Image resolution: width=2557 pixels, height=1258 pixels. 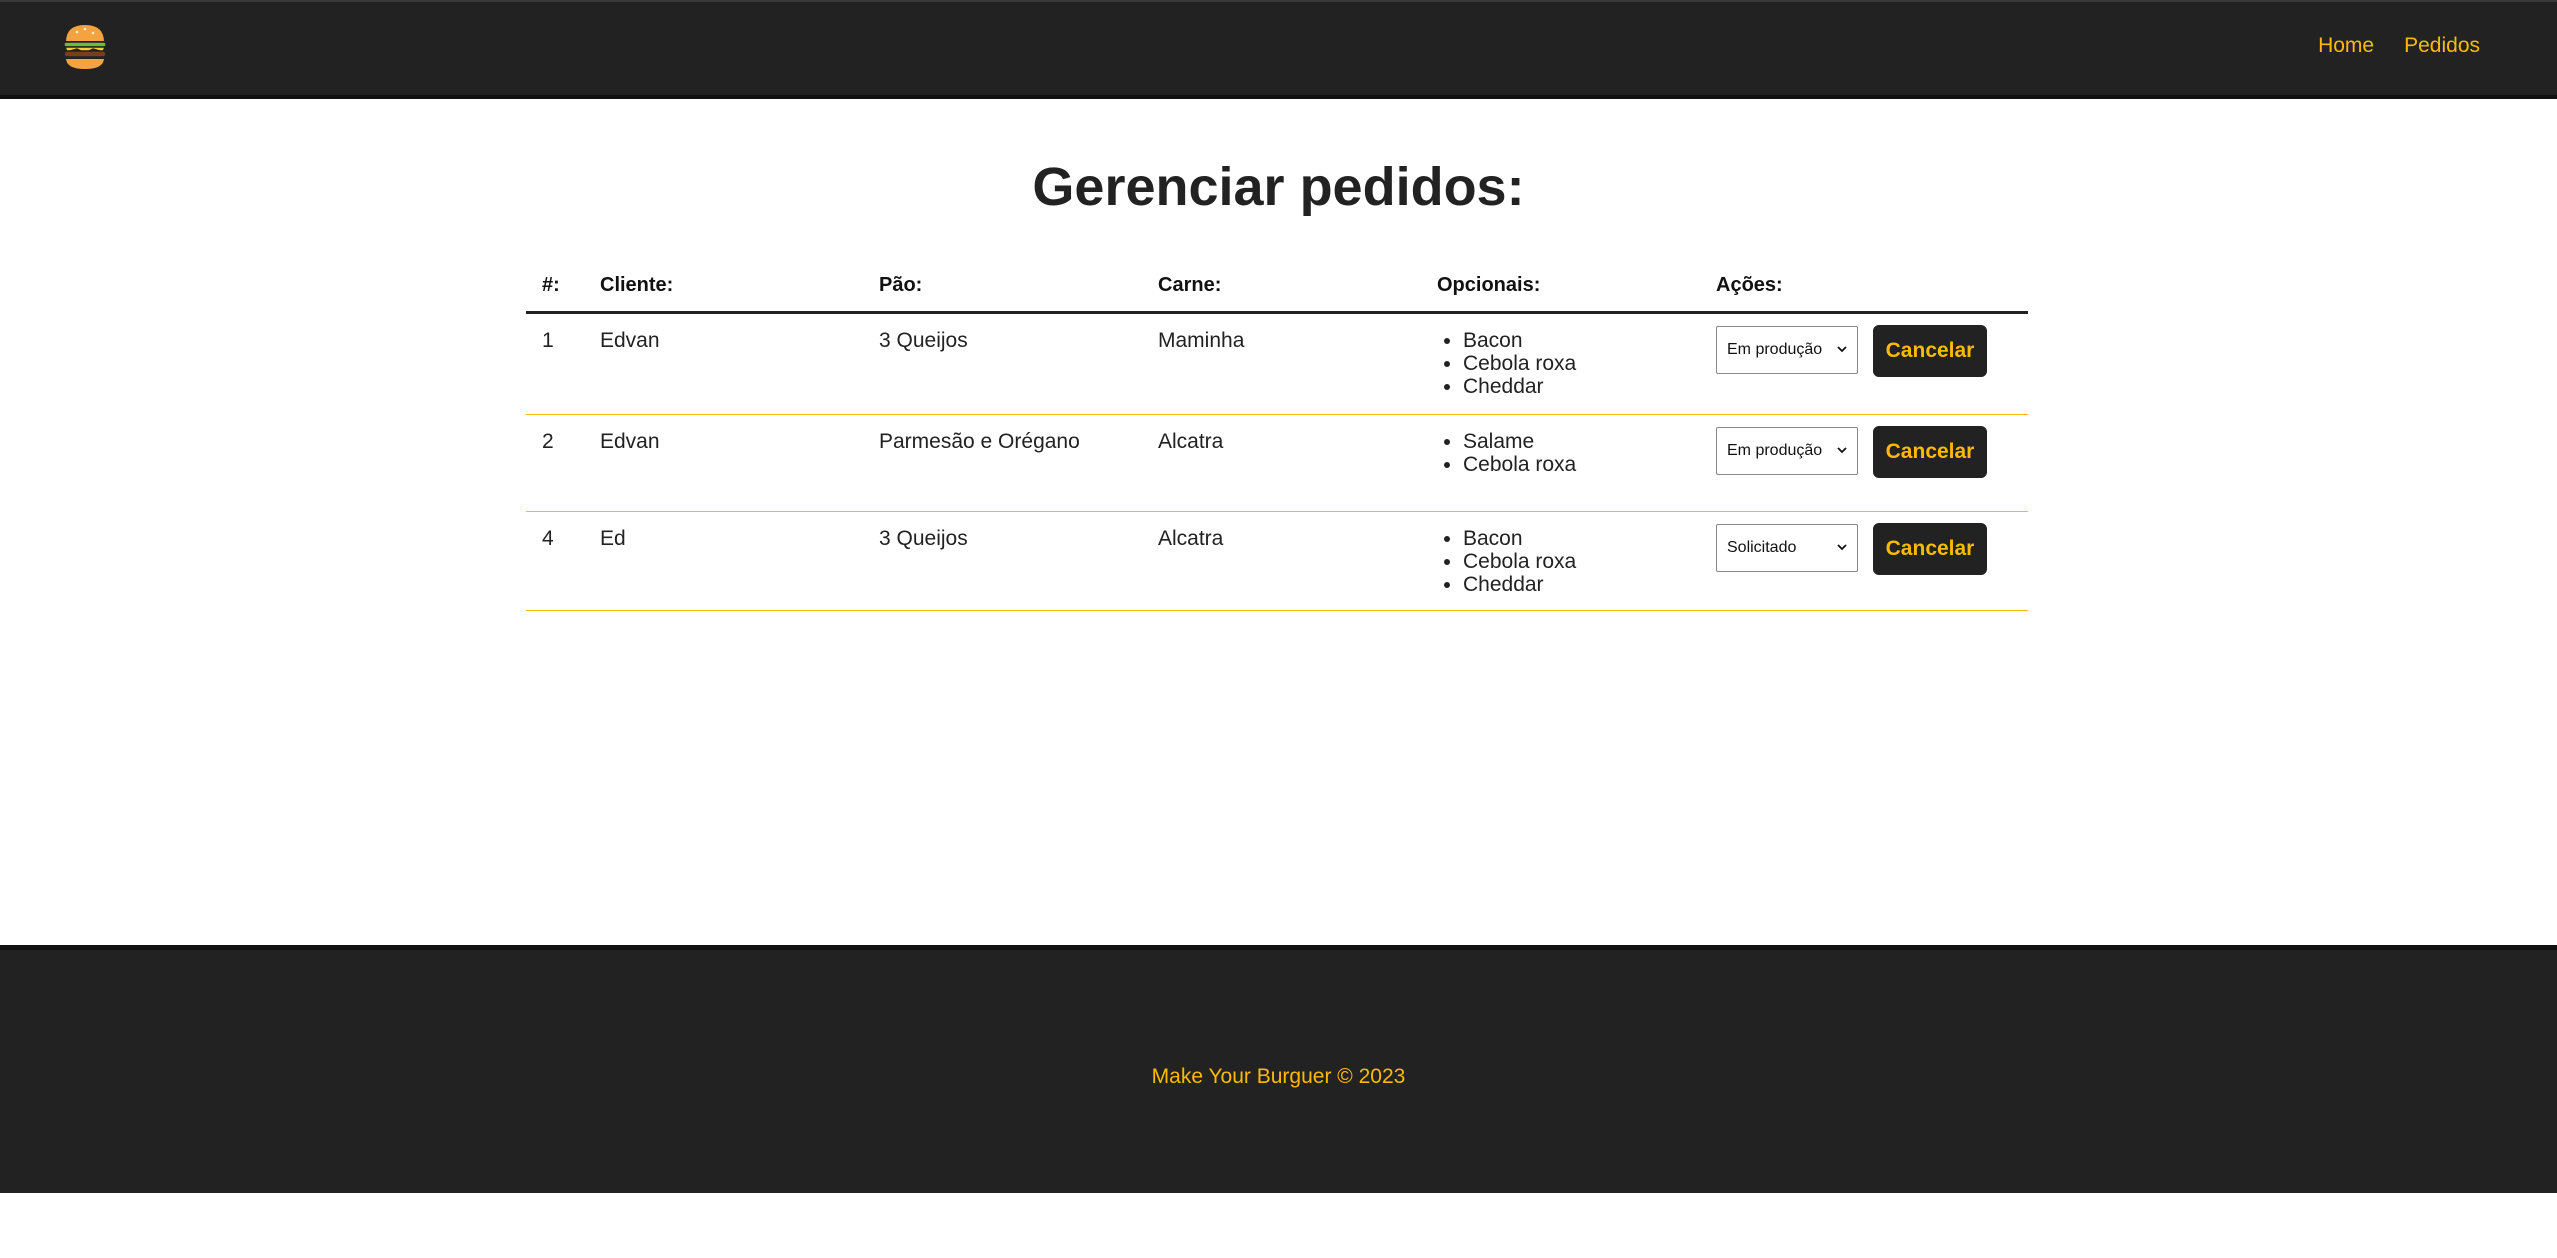 I want to click on order-id: 2, so click(x=548, y=441).